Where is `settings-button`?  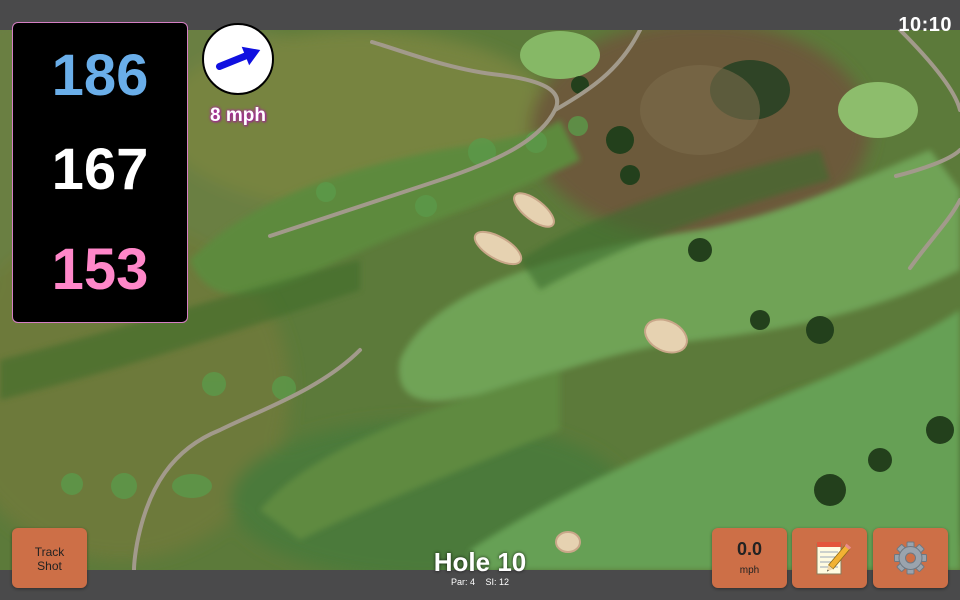
settings-button is located at coordinates (910, 558).